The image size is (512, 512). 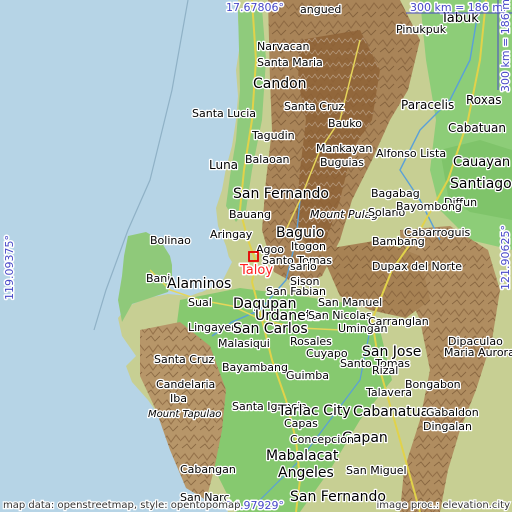 I want to click on label-santiago: Santiago, so click(x=481, y=184).